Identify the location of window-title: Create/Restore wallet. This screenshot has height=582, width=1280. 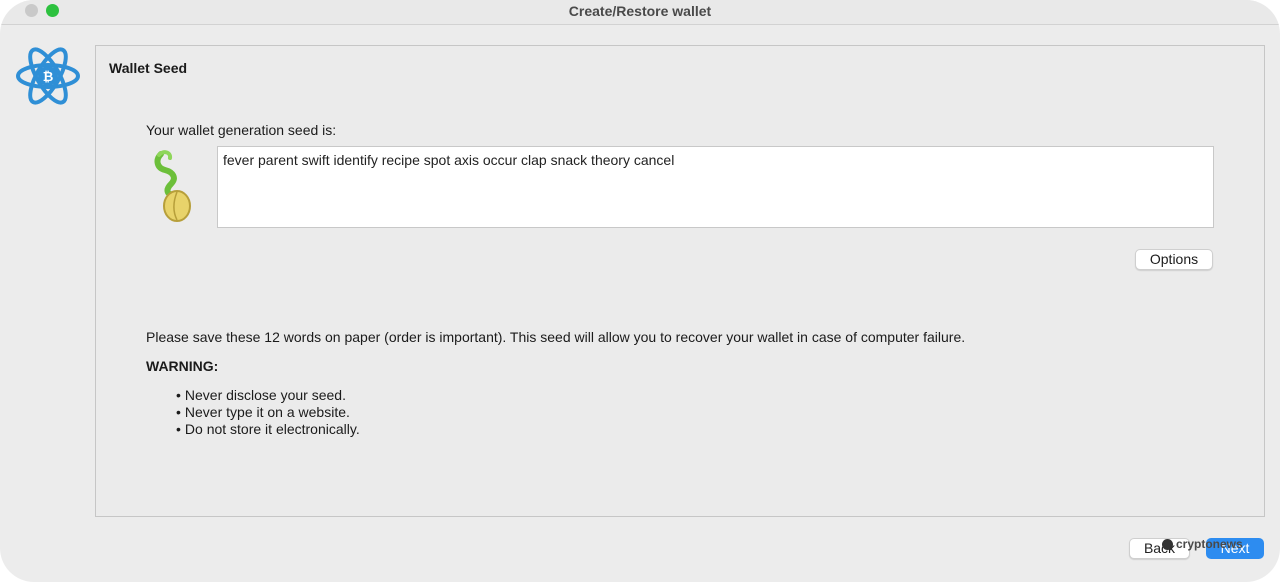
(640, 11).